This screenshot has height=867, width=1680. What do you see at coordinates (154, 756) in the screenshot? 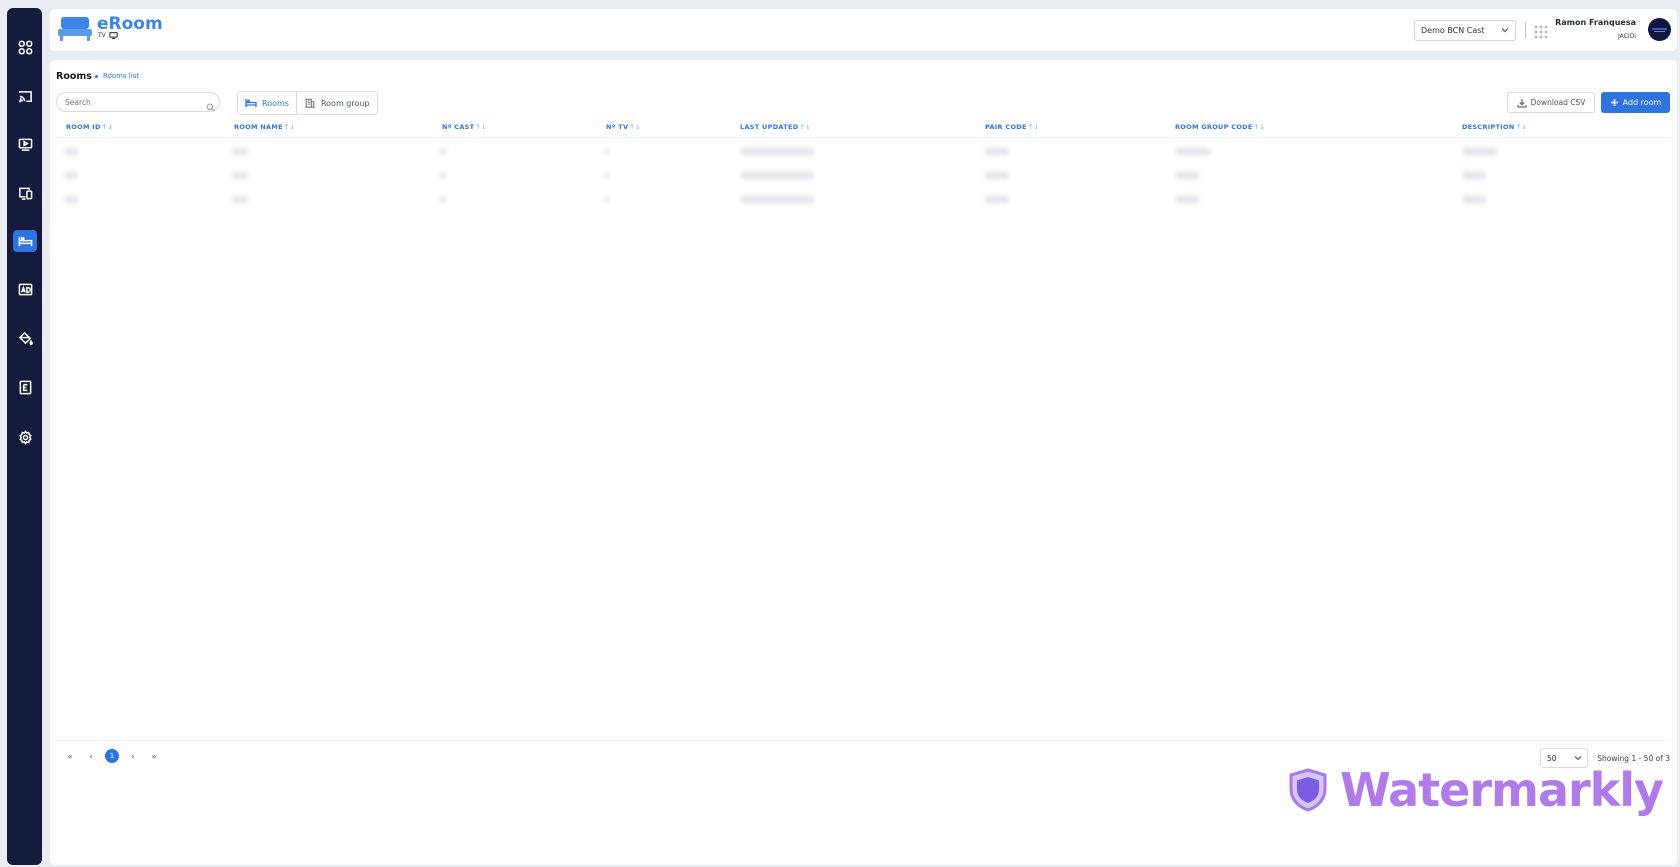
I see `last-page-button: »` at bounding box center [154, 756].